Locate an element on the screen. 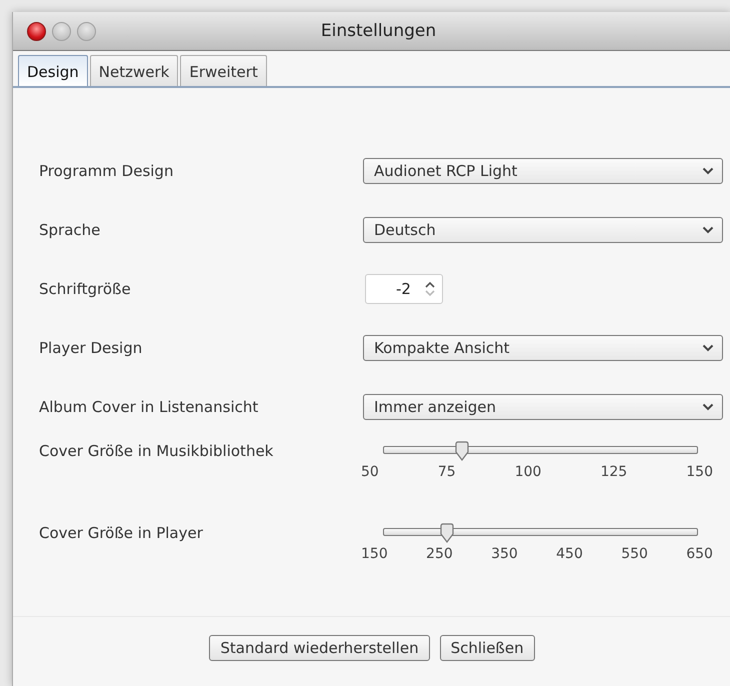 This screenshot has width=730, height=686. tab: Design is located at coordinates (53, 70).